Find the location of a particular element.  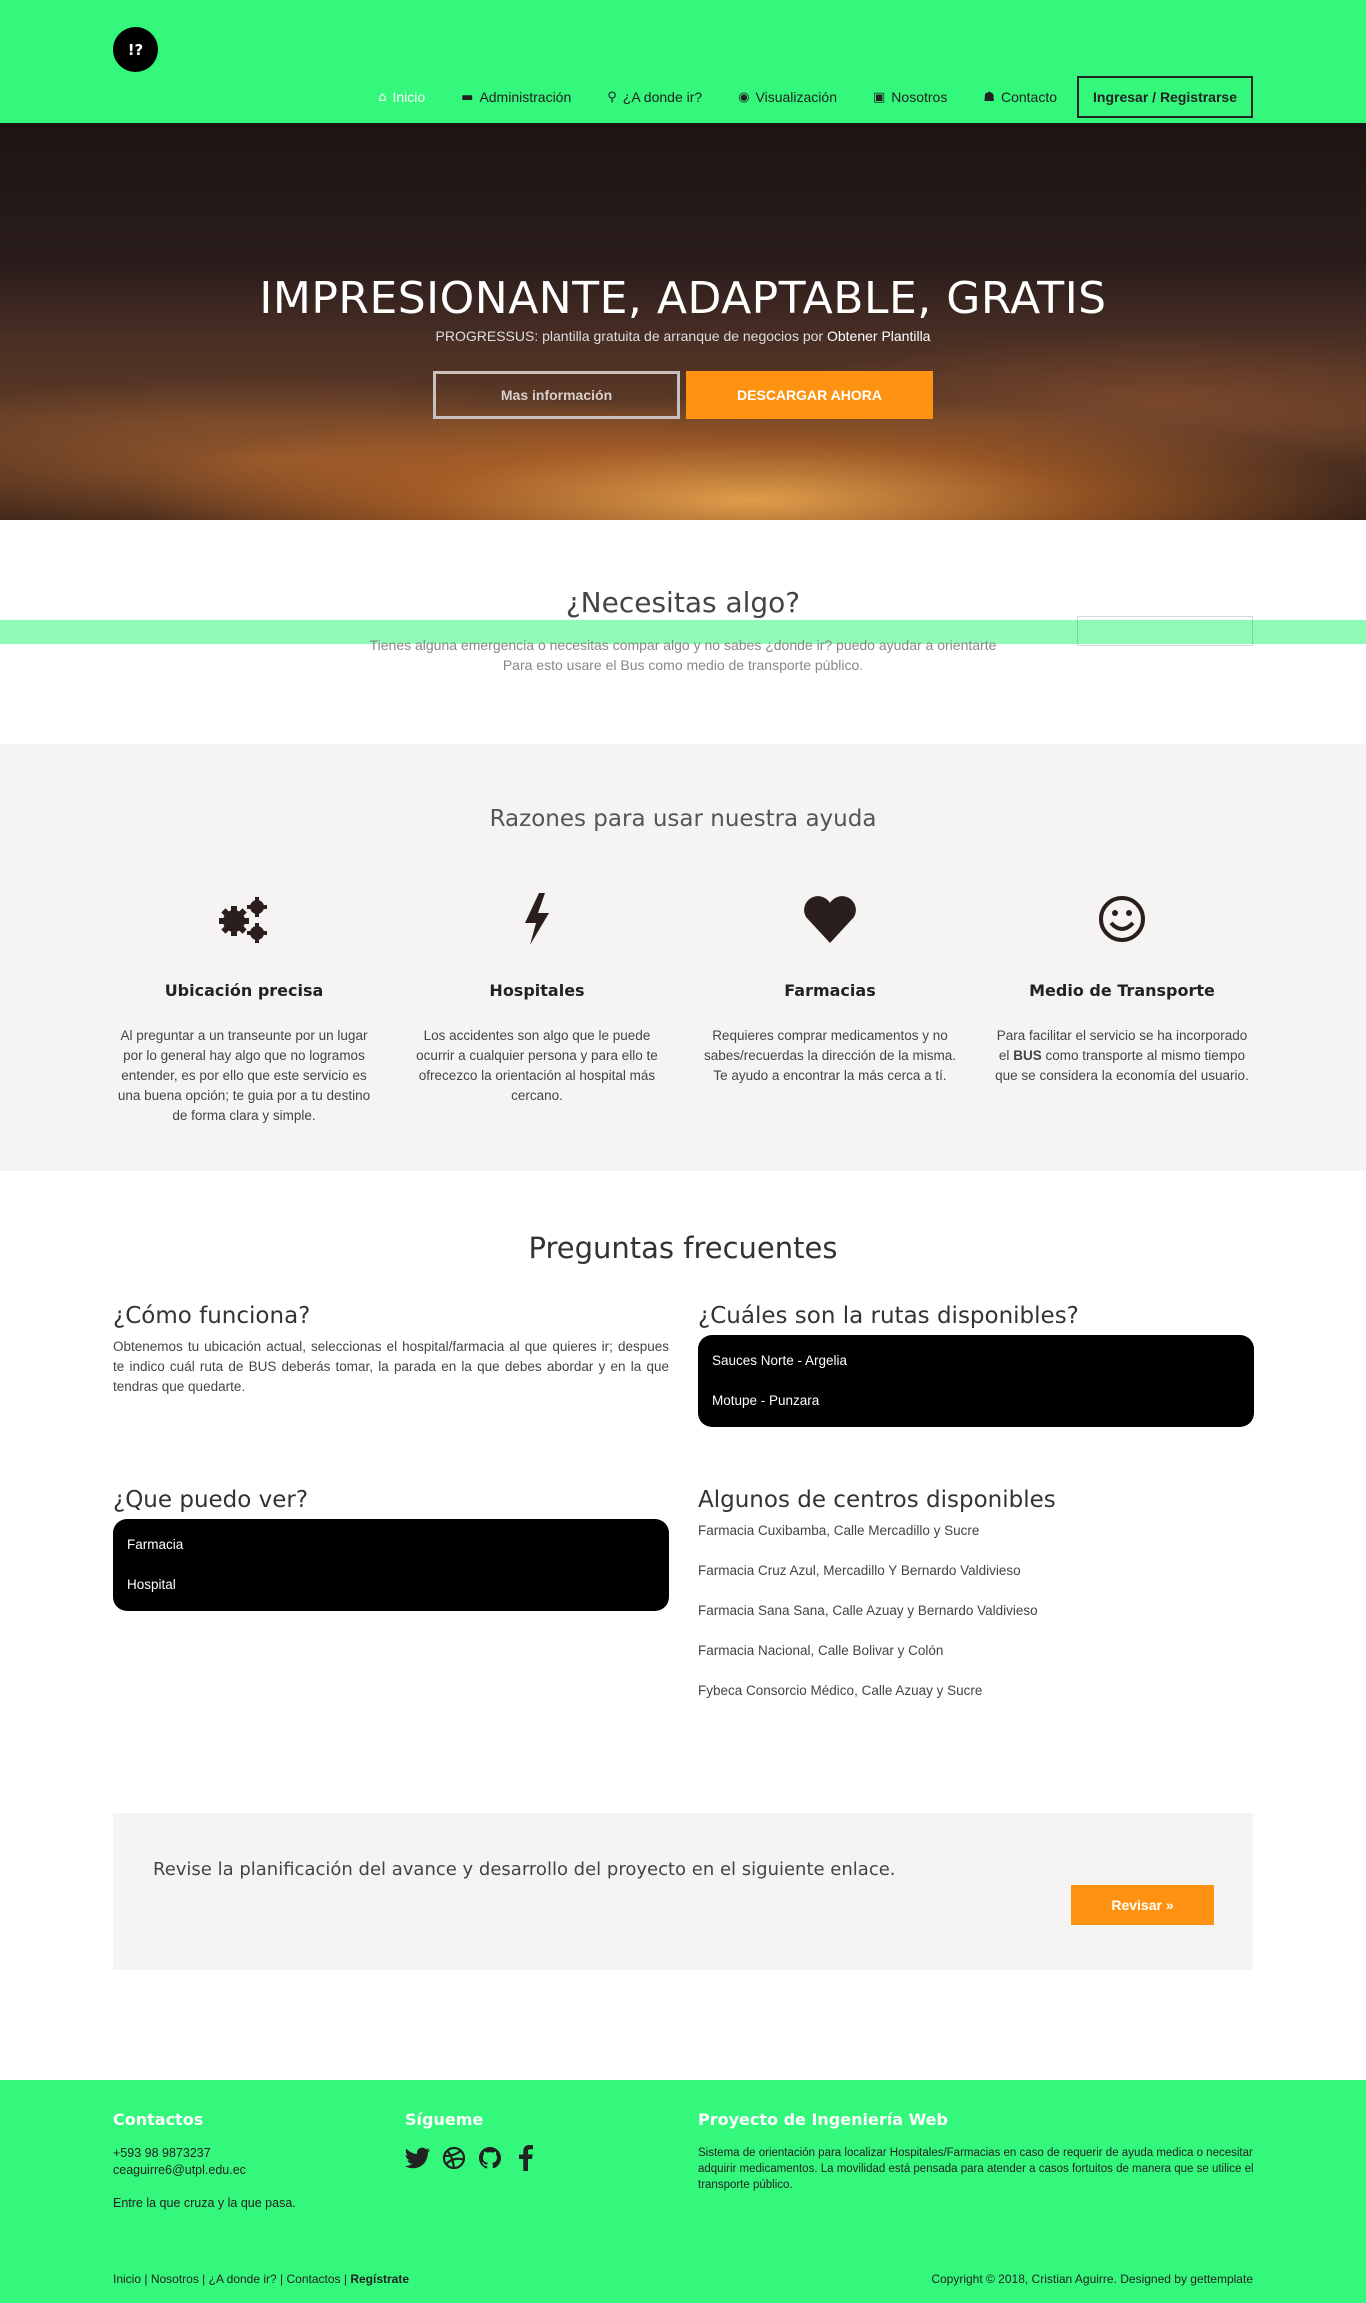

facebook-icon is located at coordinates (526, 2158).